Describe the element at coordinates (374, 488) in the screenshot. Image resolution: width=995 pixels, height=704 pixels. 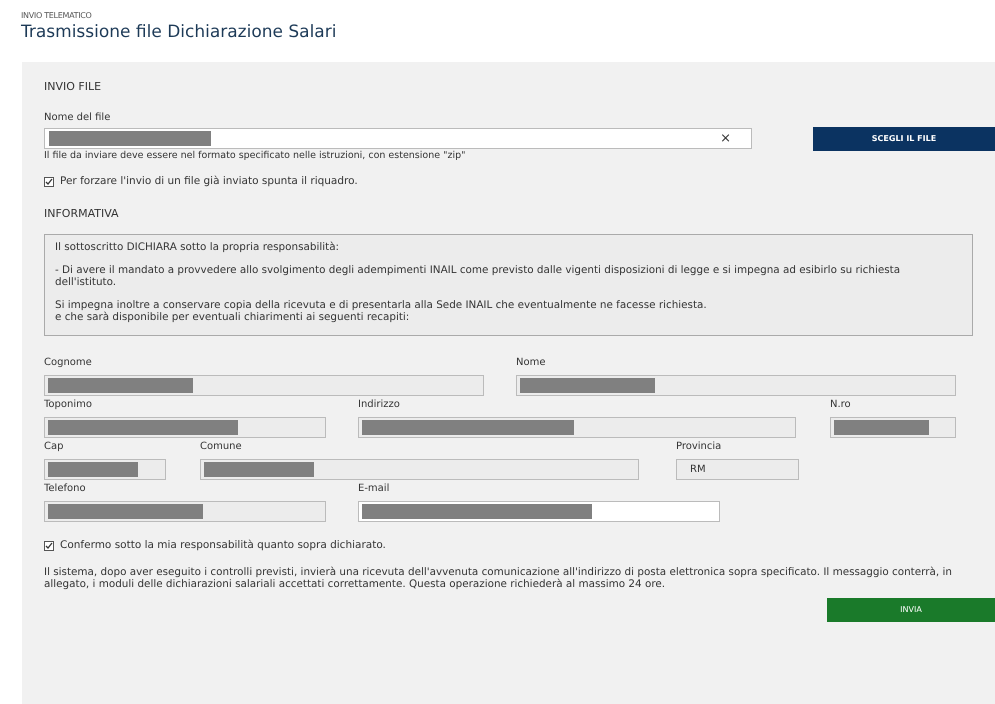
I see `field-label: E-mail` at that location.